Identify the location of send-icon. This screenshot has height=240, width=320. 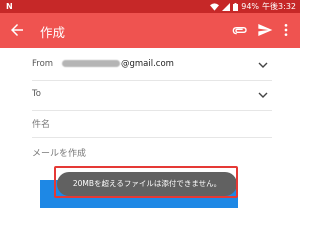
(265, 30).